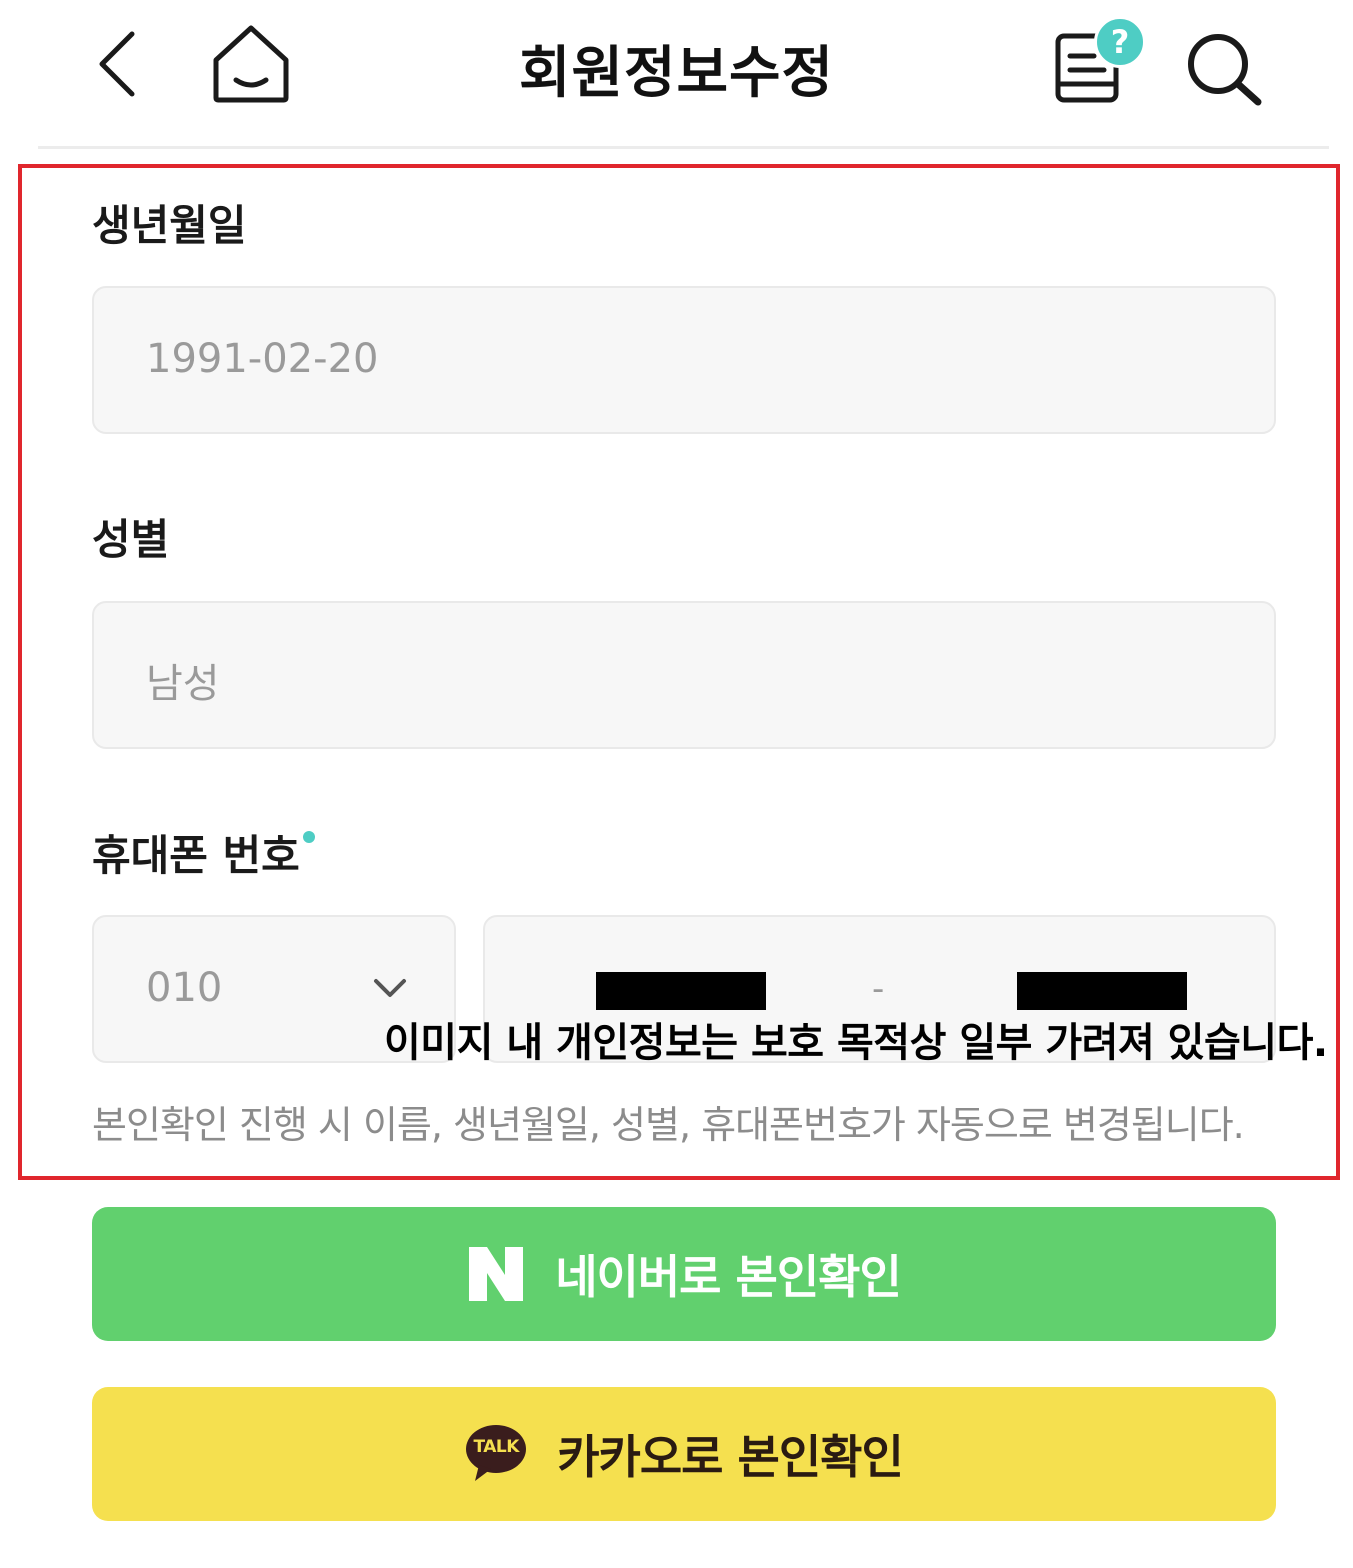 This screenshot has width=1353, height=1568. Describe the element at coordinates (684, 675) in the screenshot. I see `gender-field: 남성` at that location.